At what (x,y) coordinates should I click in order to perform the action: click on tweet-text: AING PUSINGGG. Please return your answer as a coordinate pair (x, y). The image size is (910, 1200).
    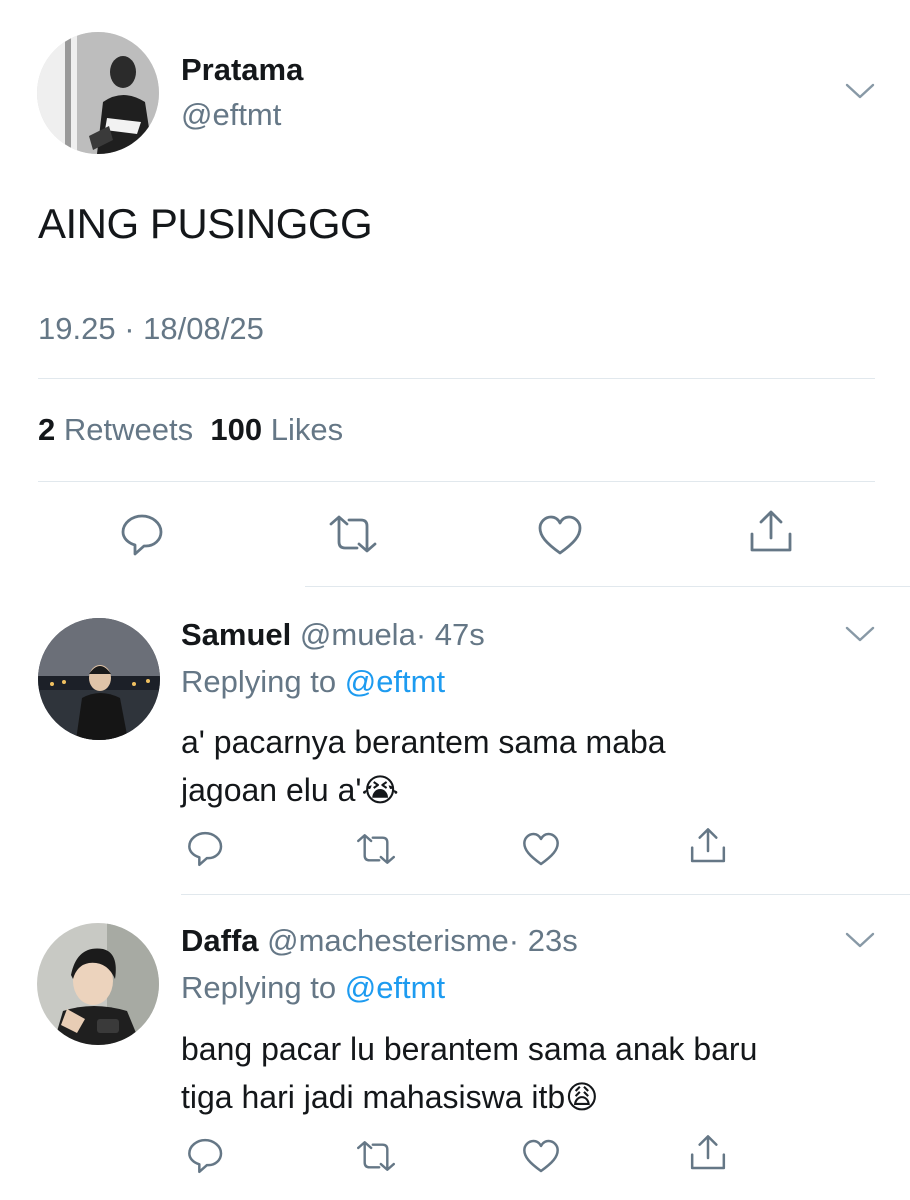
    Looking at the image, I should click on (205, 223).